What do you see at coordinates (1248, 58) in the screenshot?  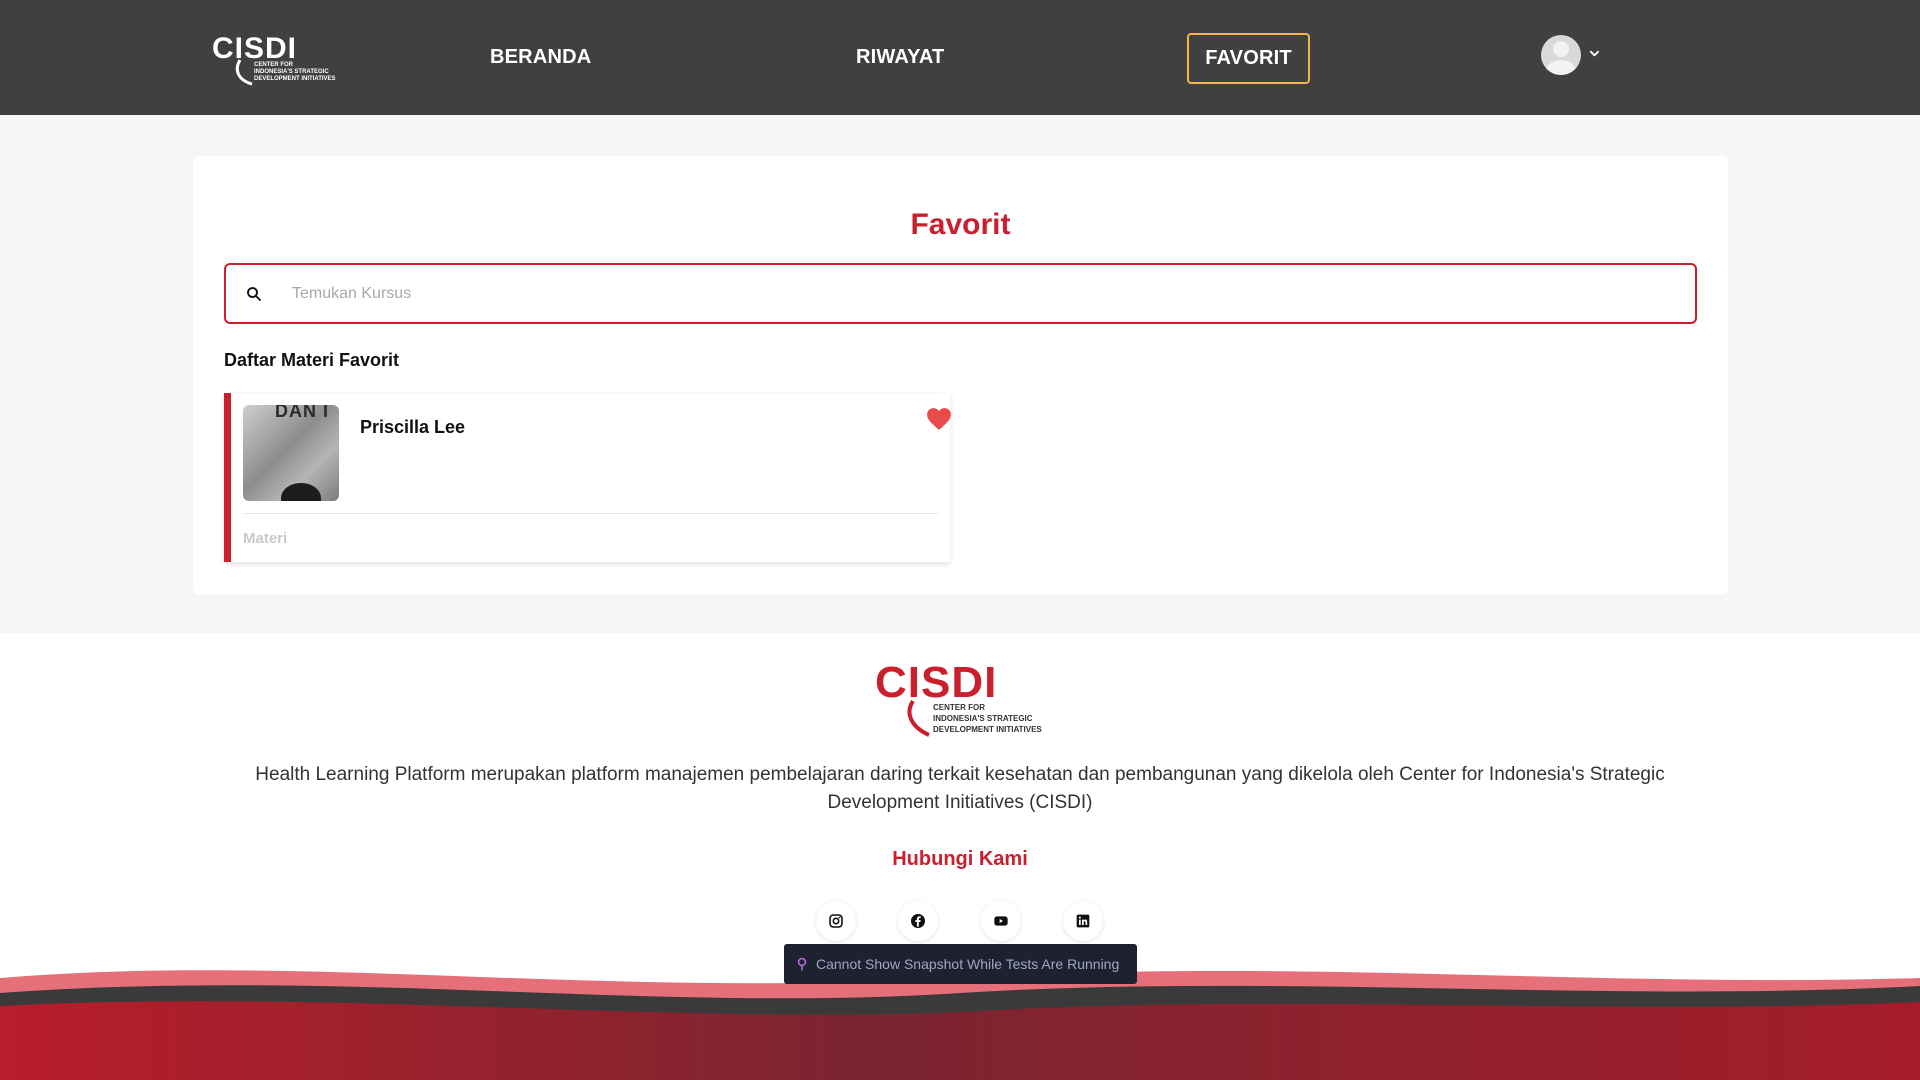 I see `nav-favorit: FAVORIT` at bounding box center [1248, 58].